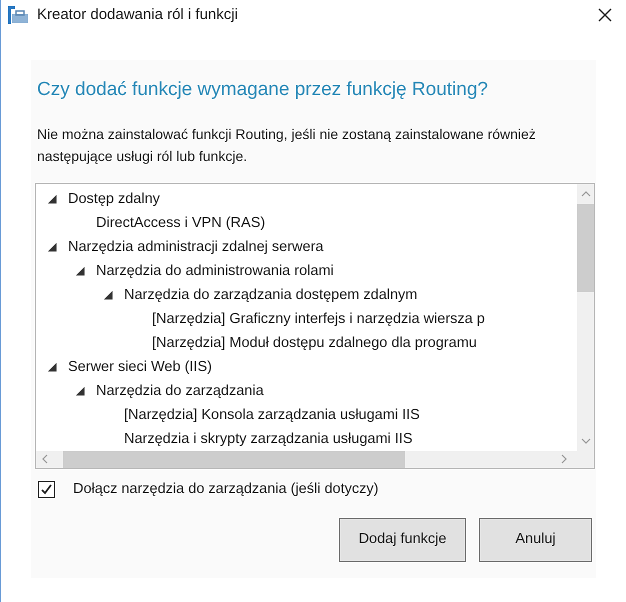  Describe the element at coordinates (180, 391) in the screenshot. I see `tree-item: Narzędzia do zarządzania` at that location.